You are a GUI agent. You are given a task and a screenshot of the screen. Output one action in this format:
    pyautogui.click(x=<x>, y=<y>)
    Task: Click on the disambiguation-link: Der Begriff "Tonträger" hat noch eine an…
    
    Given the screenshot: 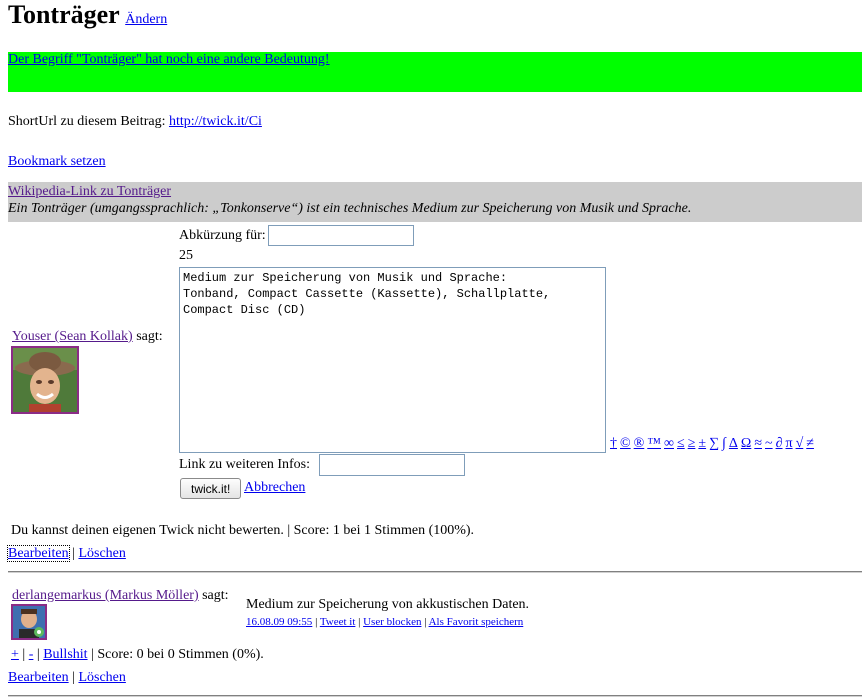 What is the action you would take?
    pyautogui.click(x=169, y=59)
    